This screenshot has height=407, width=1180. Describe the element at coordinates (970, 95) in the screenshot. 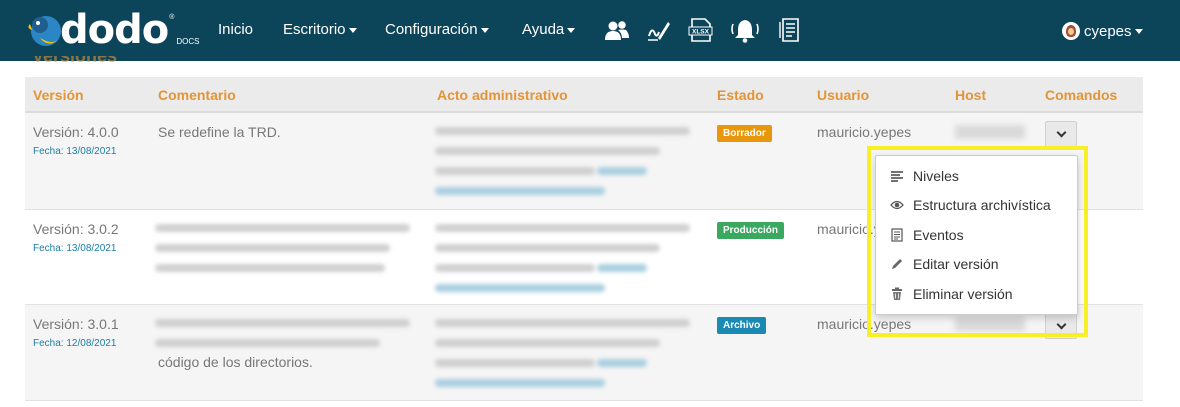

I see `header-host: Host` at that location.